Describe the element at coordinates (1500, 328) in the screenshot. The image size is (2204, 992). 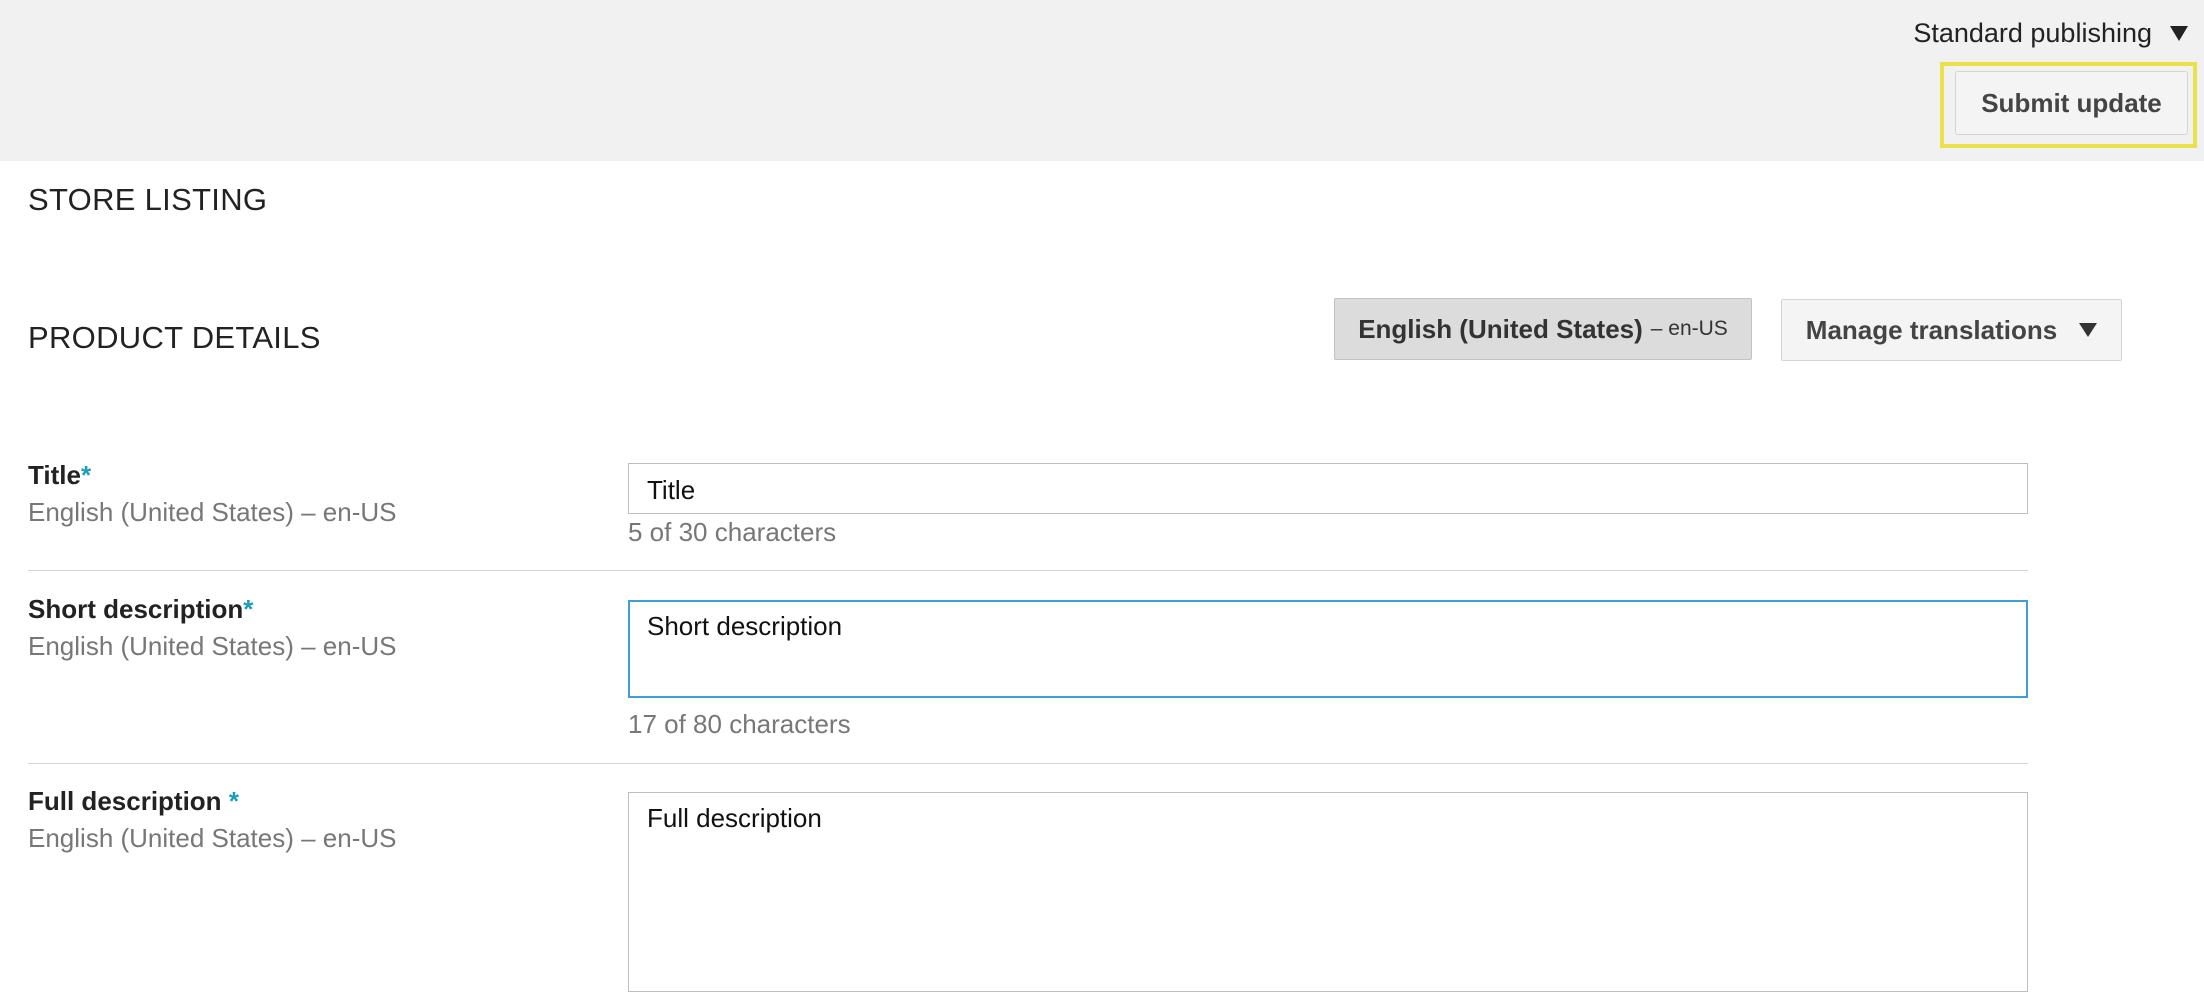
I see `language-button-name: English (United States)` at that location.